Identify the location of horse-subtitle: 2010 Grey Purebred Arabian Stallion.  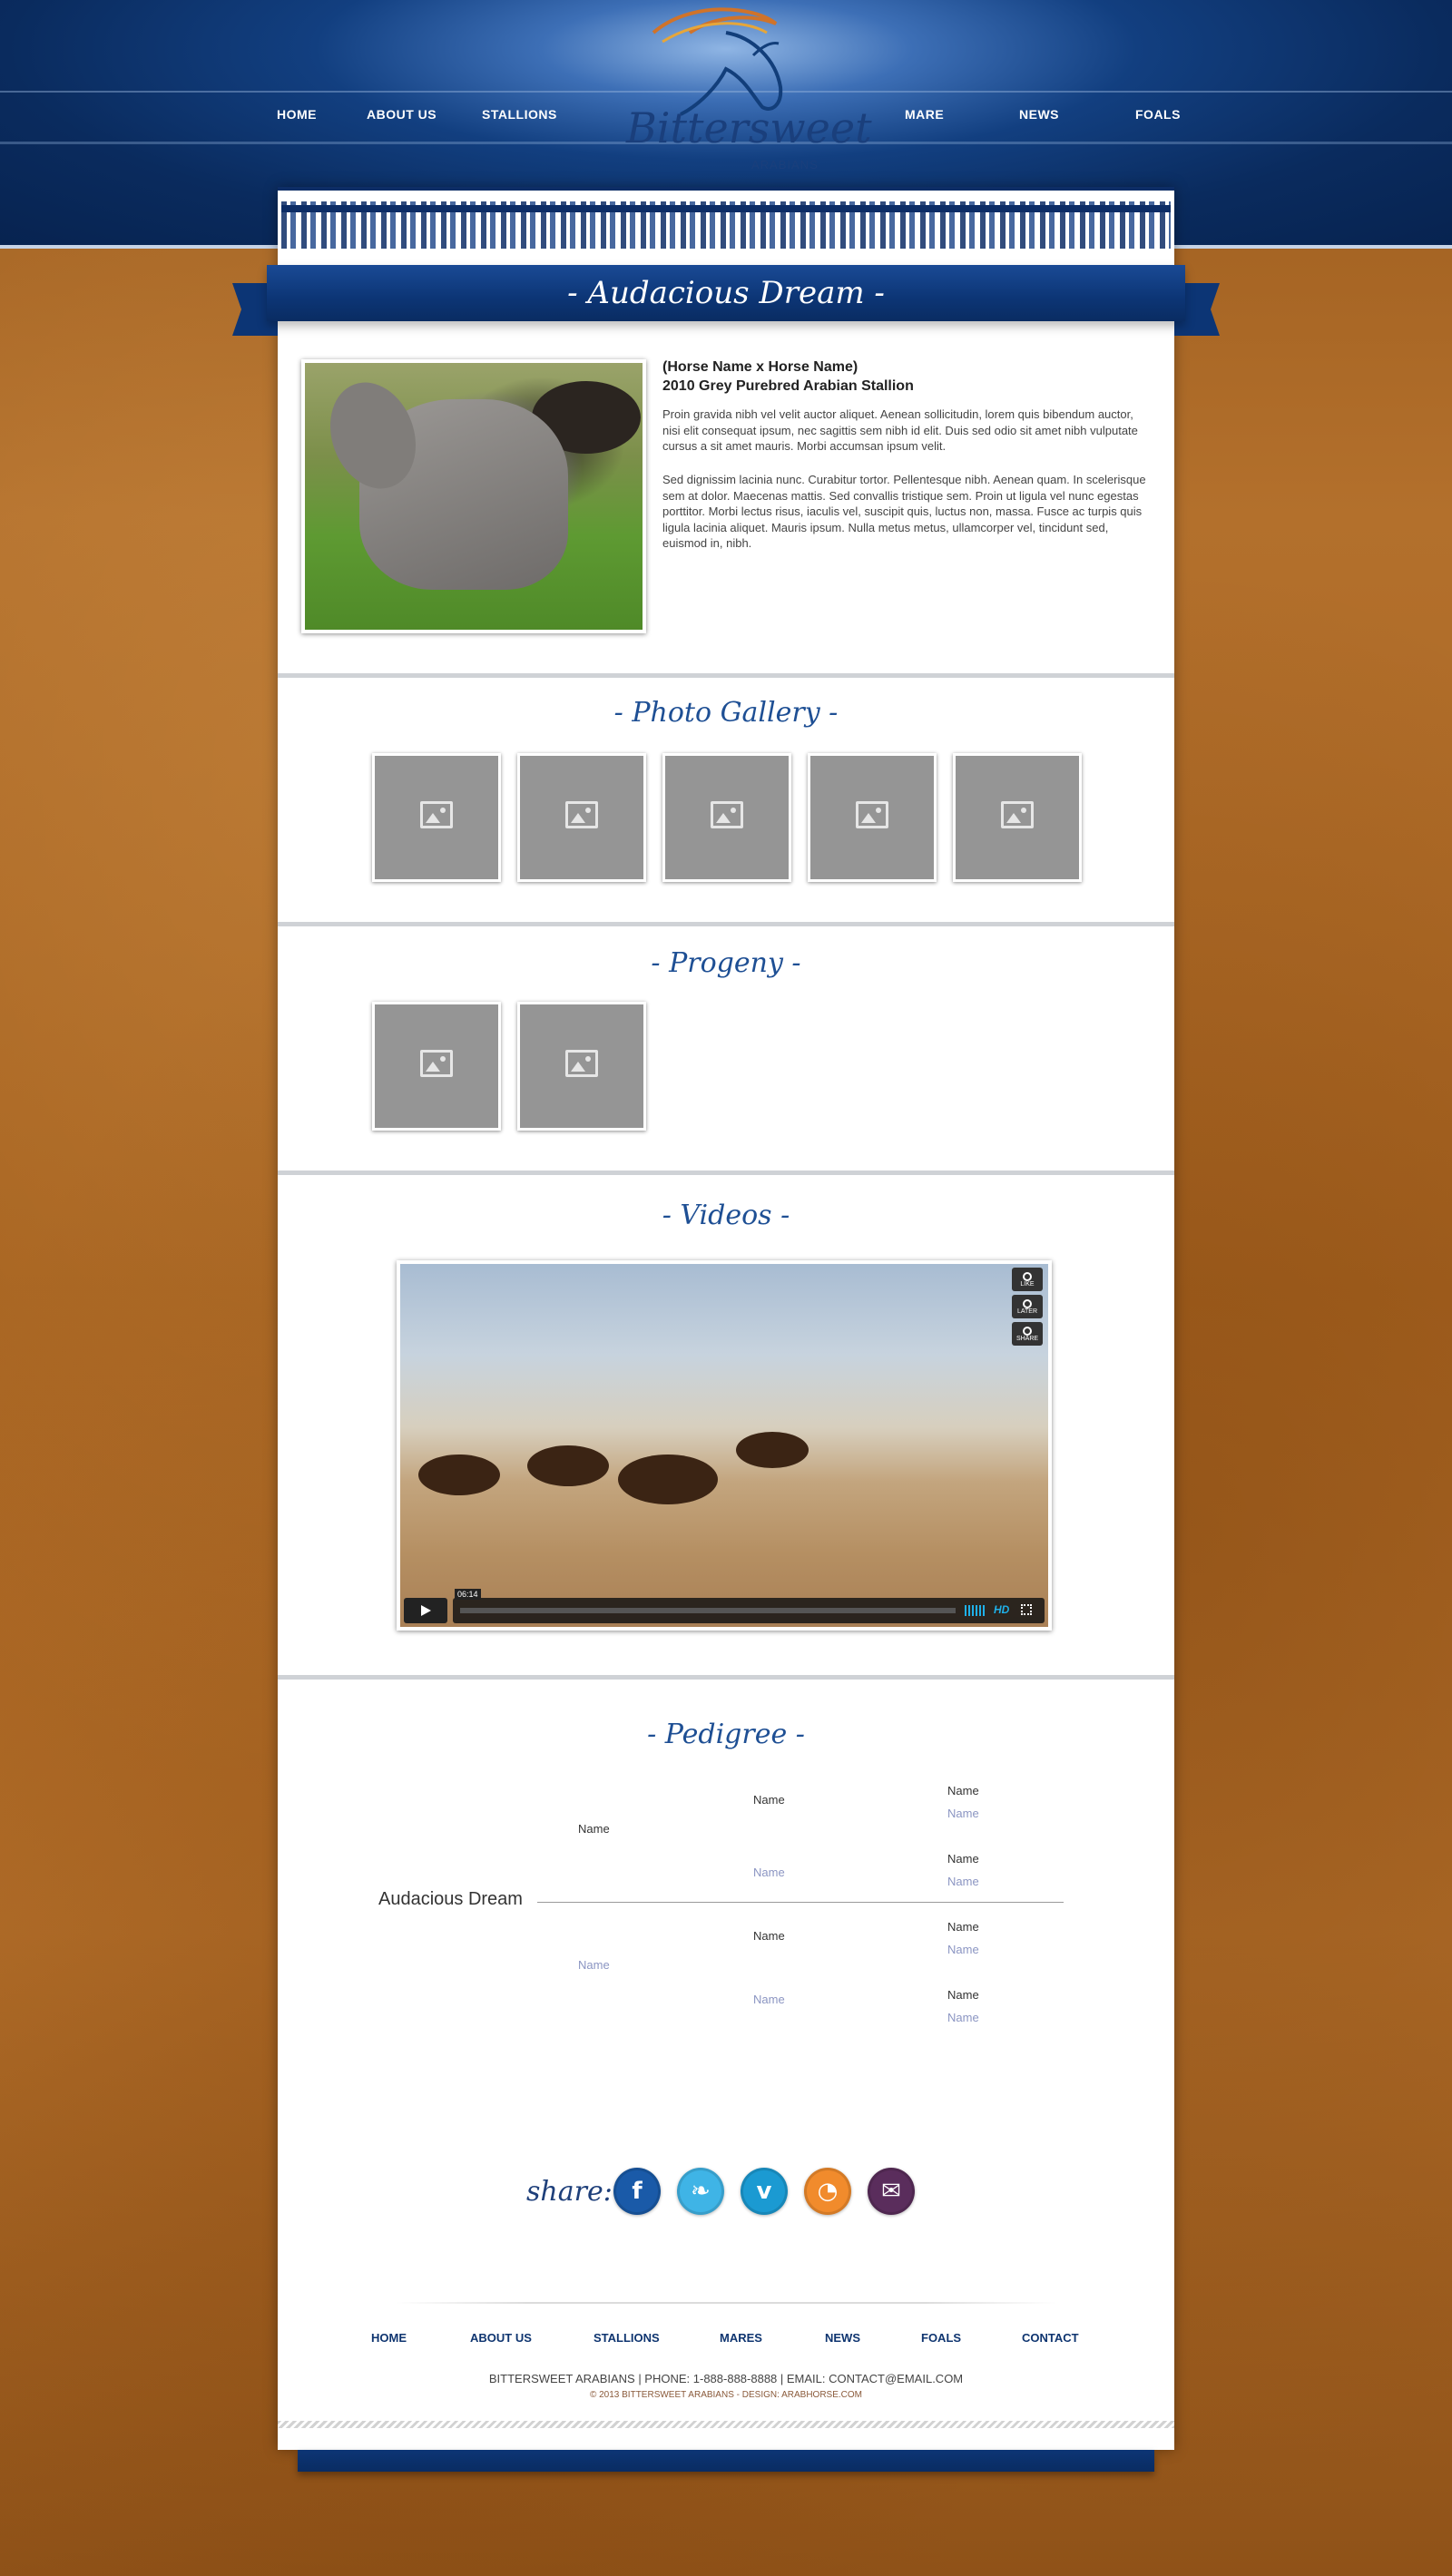
(788, 386).